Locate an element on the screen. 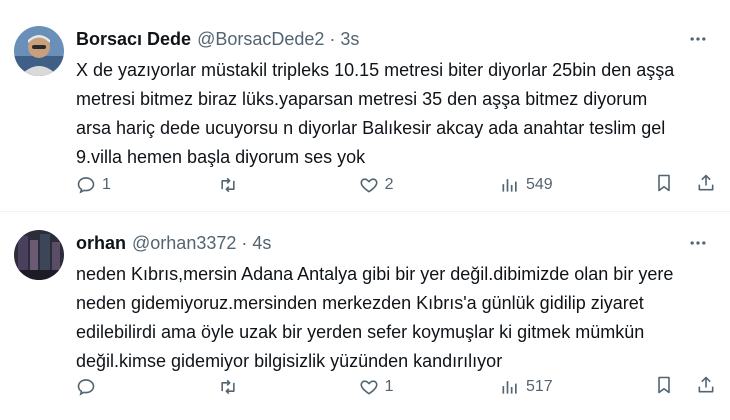 Image resolution: width=730 pixels, height=420 pixels. tweet-actions: 1 2 549 is located at coordinates (396, 185).